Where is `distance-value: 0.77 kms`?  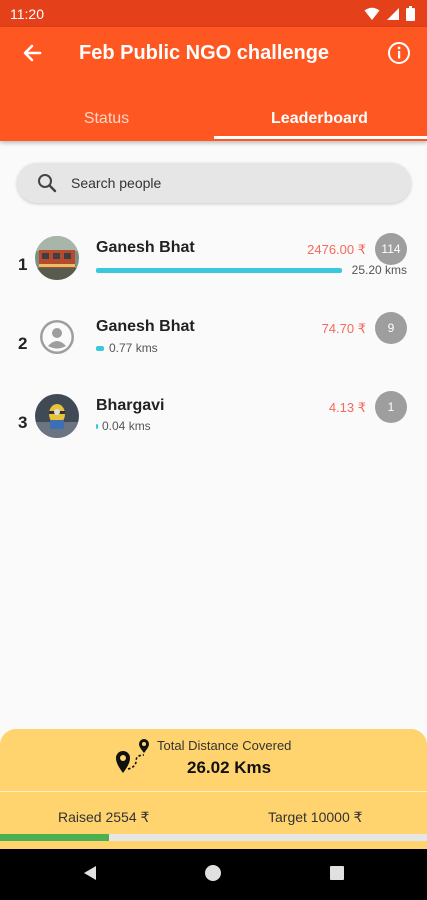 distance-value: 0.77 kms is located at coordinates (133, 348).